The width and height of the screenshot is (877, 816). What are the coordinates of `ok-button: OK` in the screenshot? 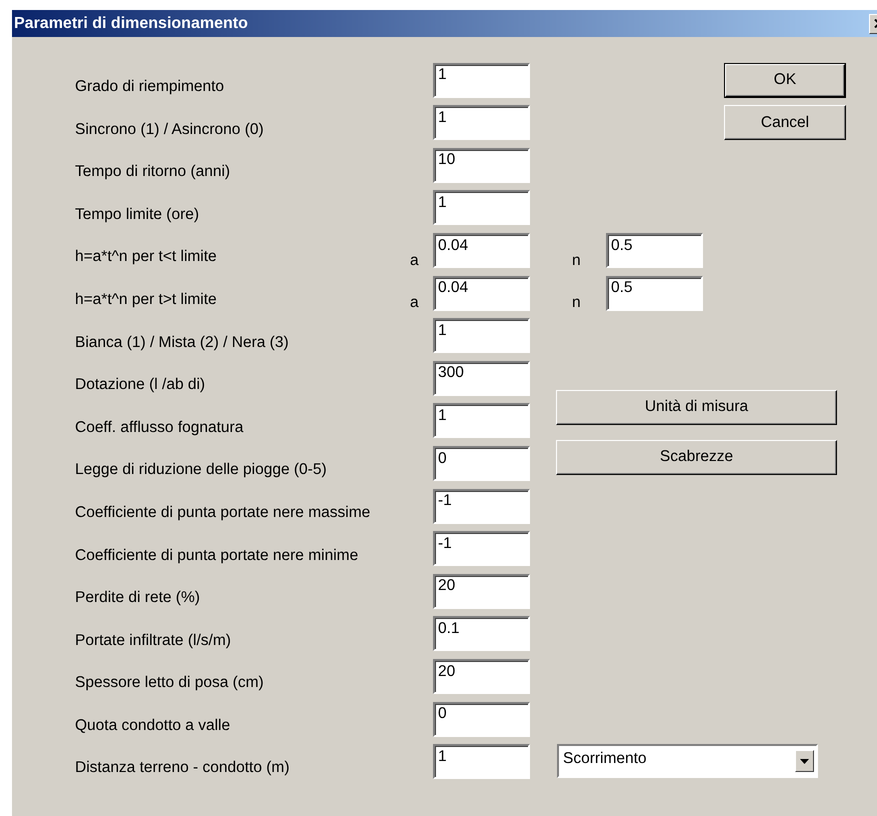 It's located at (785, 80).